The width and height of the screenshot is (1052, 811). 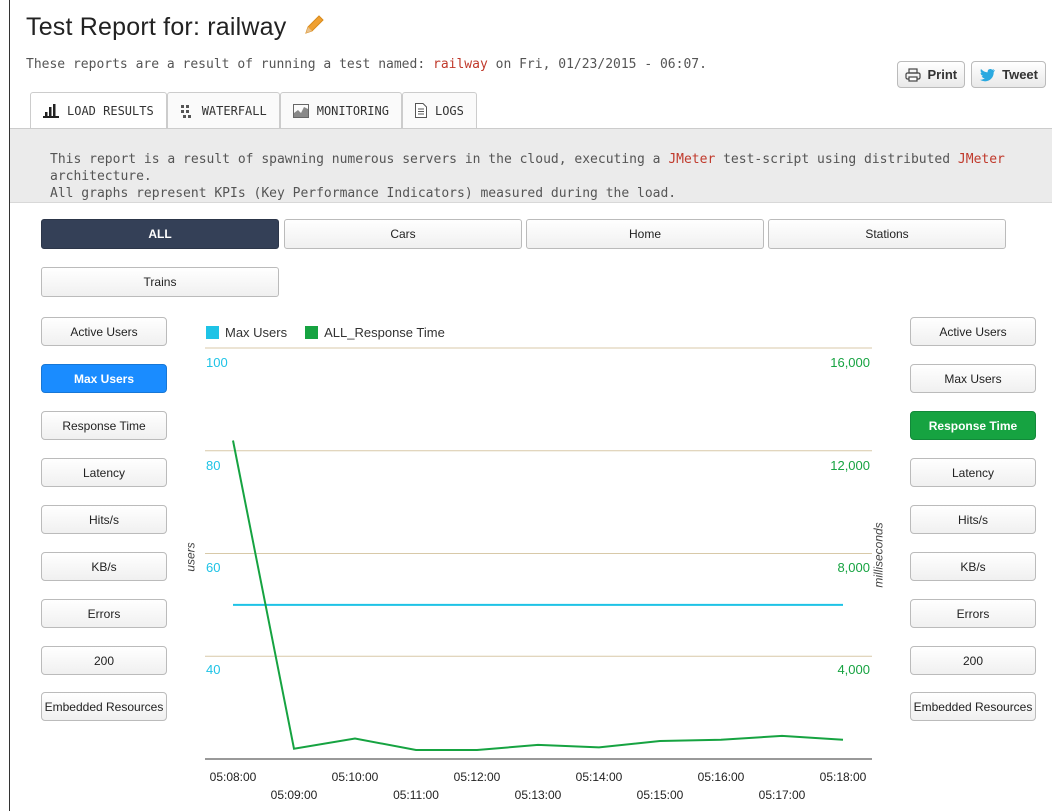 I want to click on x-tick-label: 05:17:00, so click(x=782, y=795).